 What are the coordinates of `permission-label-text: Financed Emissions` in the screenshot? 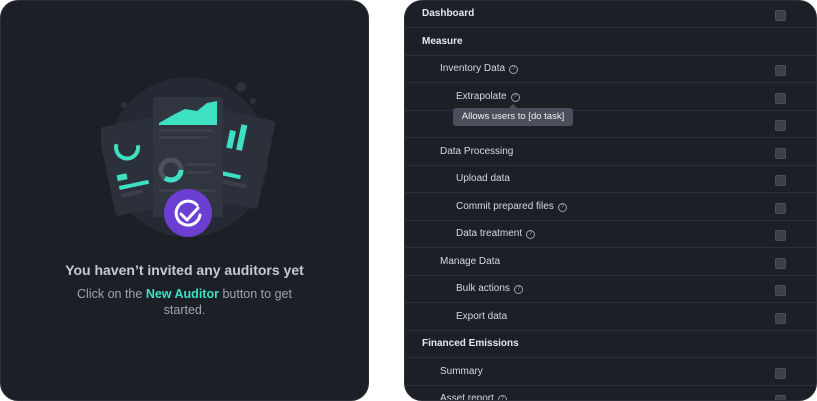 It's located at (470, 343).